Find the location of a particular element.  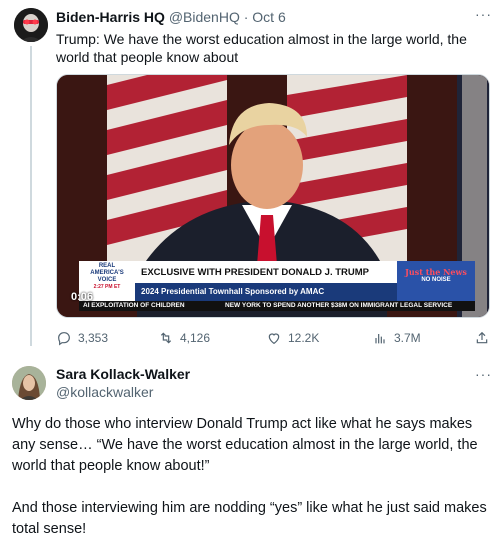

like-button: 12.2K is located at coordinates (292, 338).